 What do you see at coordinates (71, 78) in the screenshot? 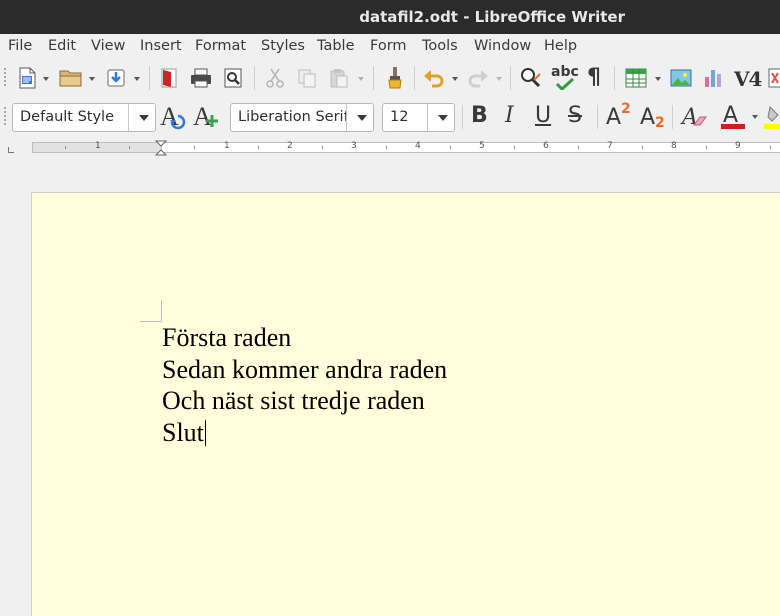
I see `open-folder-icon` at bounding box center [71, 78].